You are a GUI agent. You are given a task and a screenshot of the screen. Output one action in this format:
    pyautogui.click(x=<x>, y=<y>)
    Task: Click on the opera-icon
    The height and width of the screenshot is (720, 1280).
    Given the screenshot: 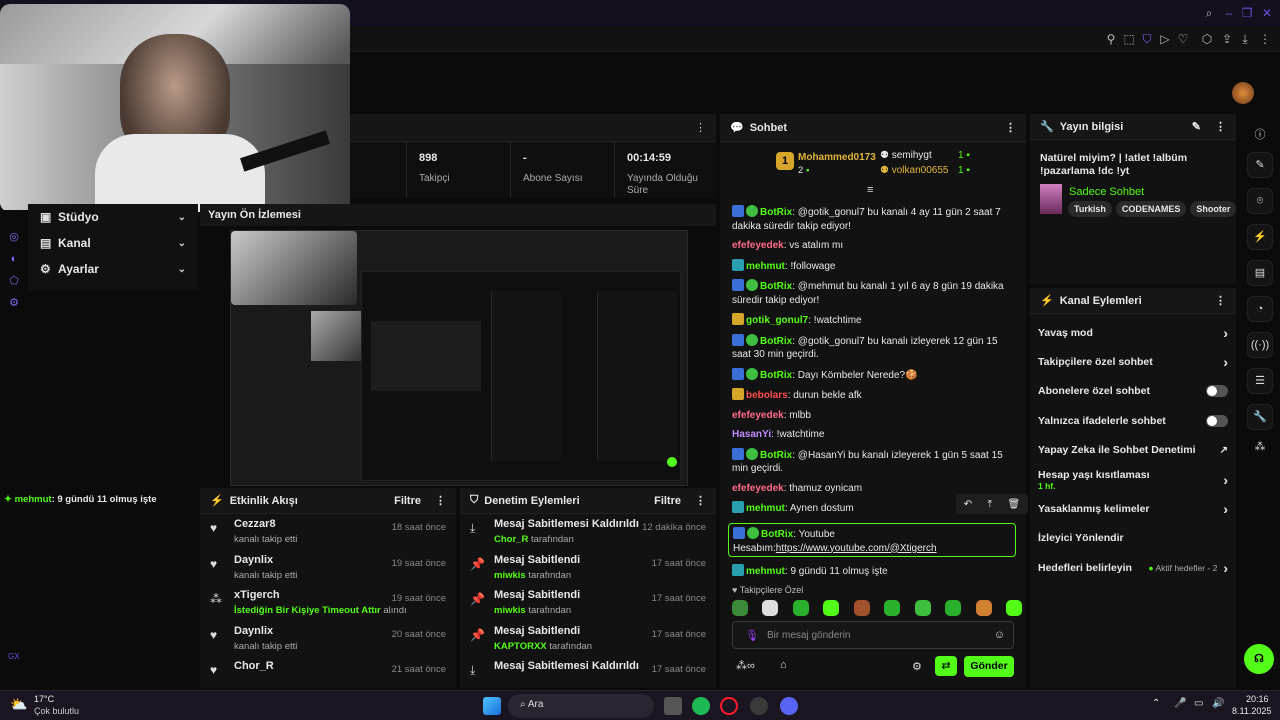 What is the action you would take?
    pyautogui.click(x=729, y=706)
    